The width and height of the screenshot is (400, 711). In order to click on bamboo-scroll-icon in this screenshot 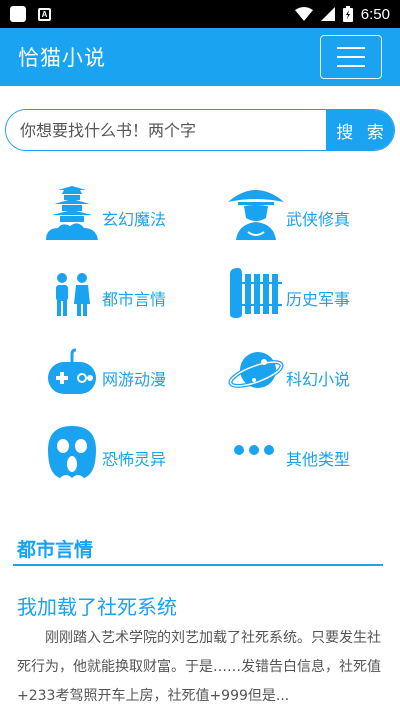, I will do `click(256, 293)`.